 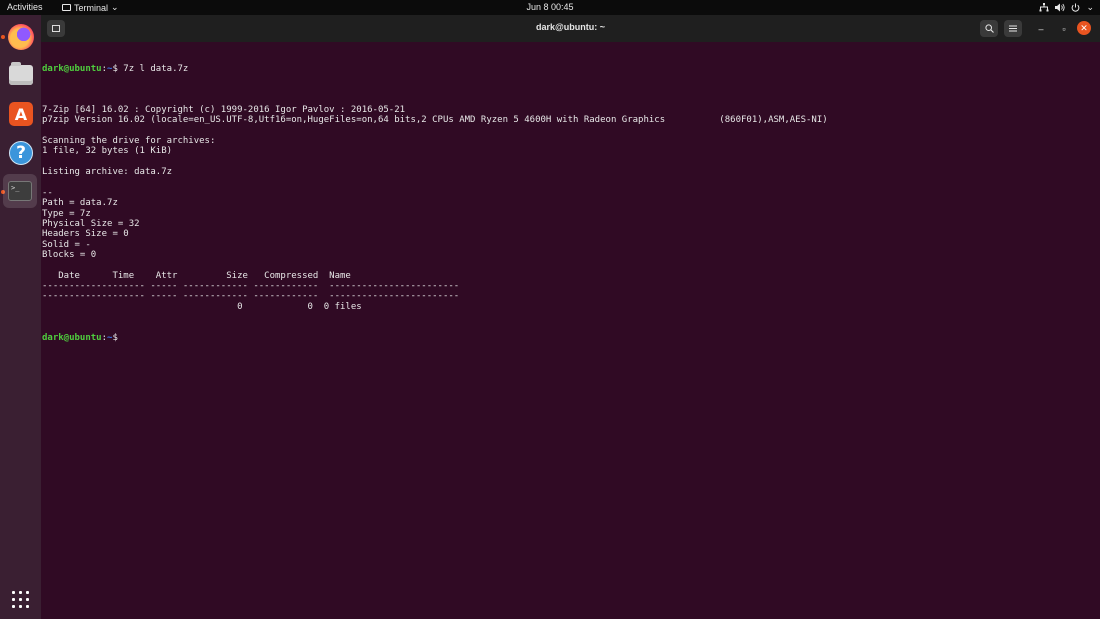 I want to click on search-icon, so click(x=989, y=28).